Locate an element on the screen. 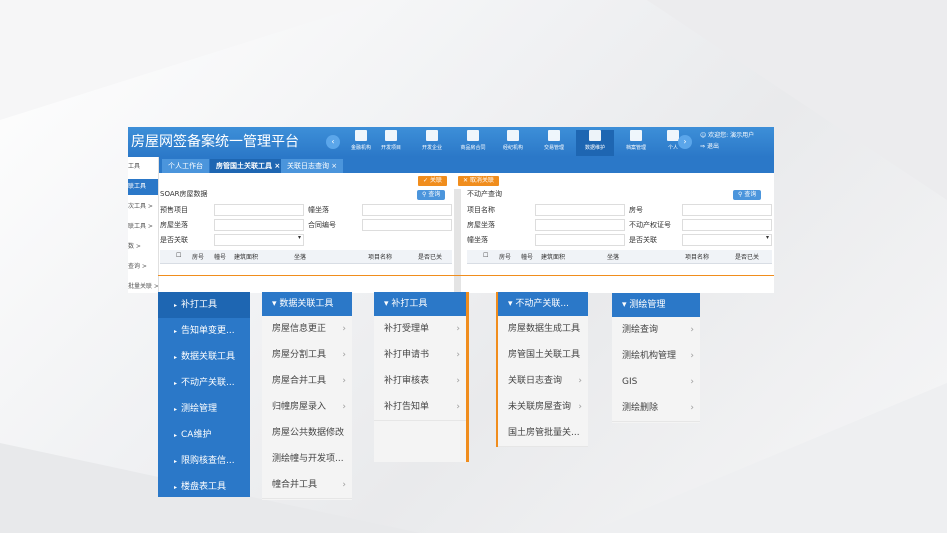 The width and height of the screenshot is (947, 533). module-dev-company: 开发企业 is located at coordinates (432, 143).